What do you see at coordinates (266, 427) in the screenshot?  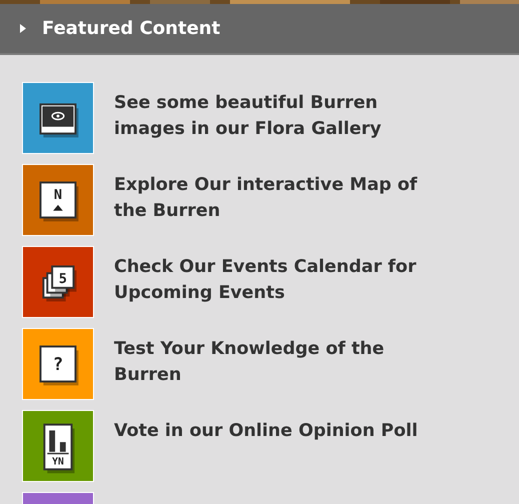 I see `feature-link: Vote in our Online Opinion Poll` at bounding box center [266, 427].